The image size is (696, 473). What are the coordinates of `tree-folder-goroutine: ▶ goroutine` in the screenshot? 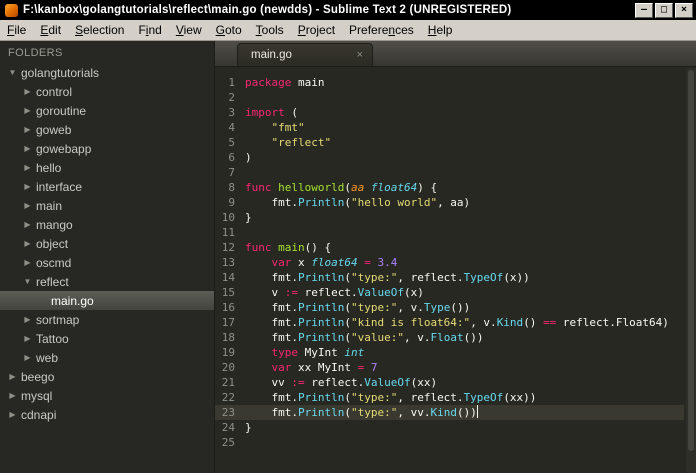 It's located at (107, 110).